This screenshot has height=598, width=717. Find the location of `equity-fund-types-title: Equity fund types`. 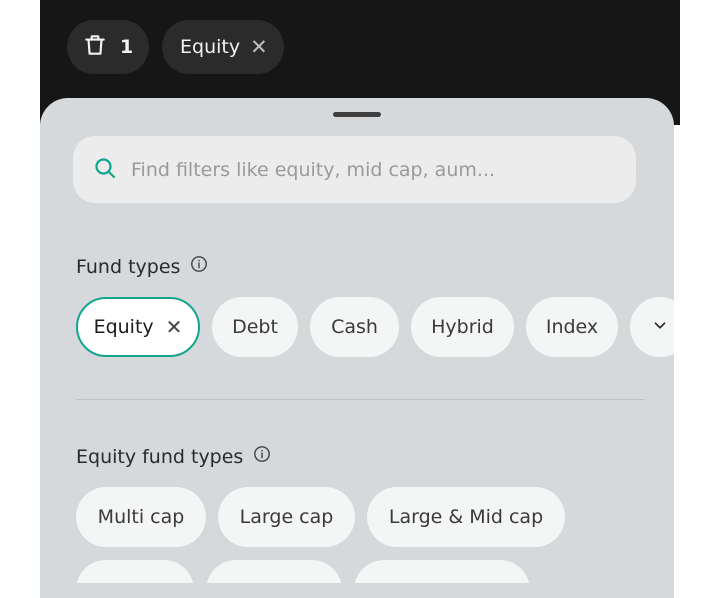

equity-fund-types-title: Equity fund types is located at coordinates (160, 456).